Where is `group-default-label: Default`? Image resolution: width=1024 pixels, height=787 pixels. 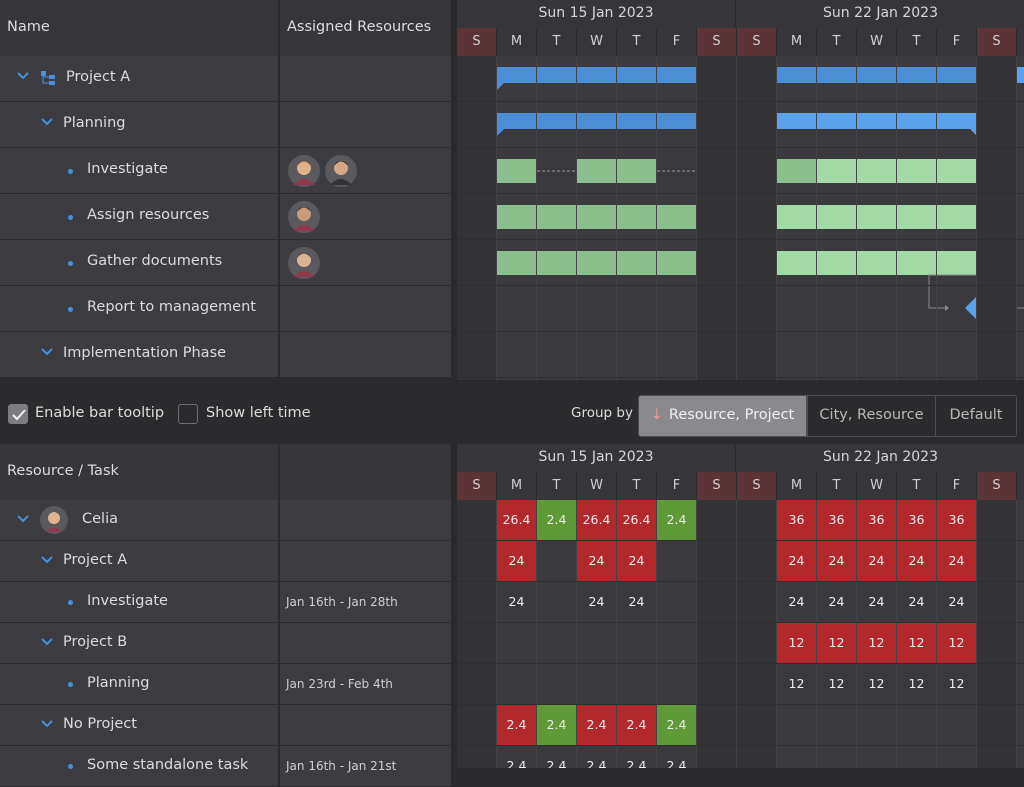
group-default-label: Default is located at coordinates (976, 415).